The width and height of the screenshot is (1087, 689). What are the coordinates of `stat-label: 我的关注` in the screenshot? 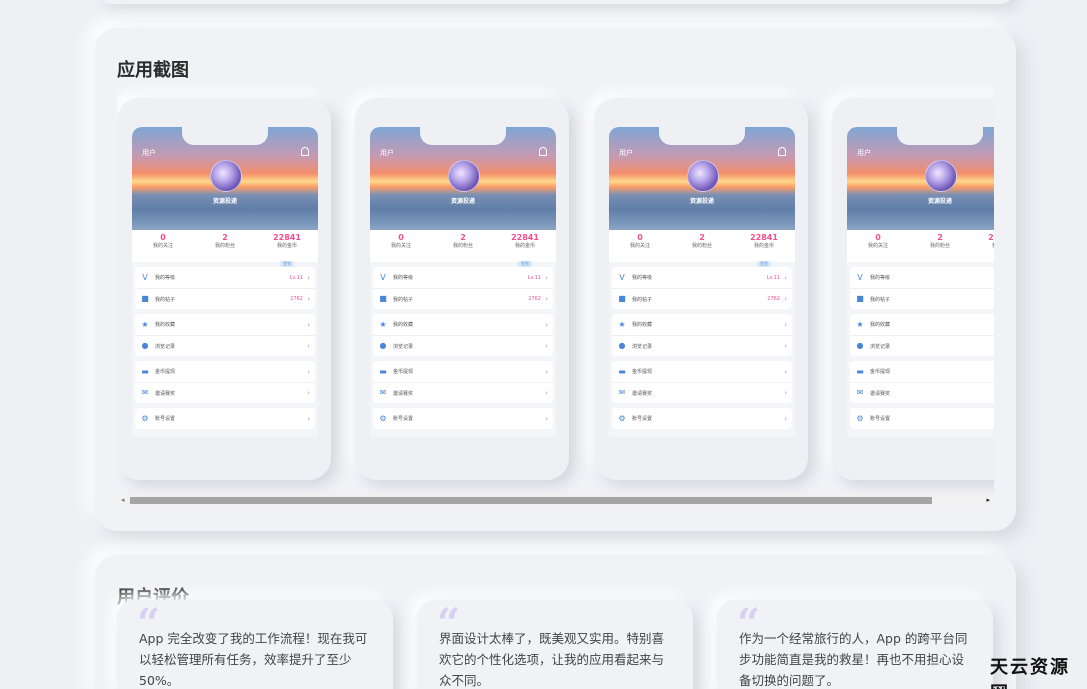 It's located at (162, 246).